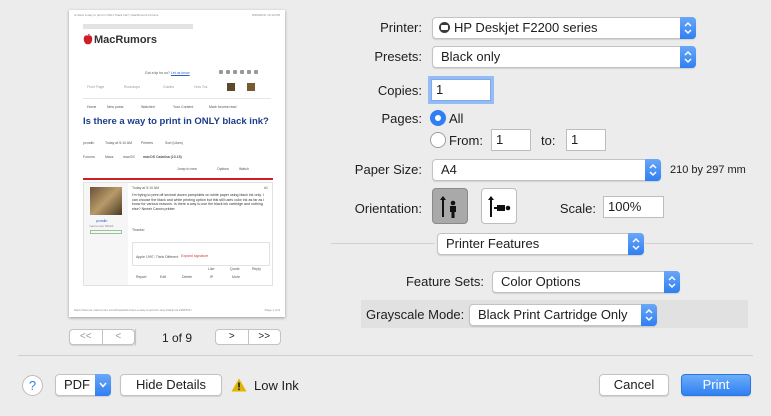 The height and width of the screenshot is (416, 771). Describe the element at coordinates (577, 208) in the screenshot. I see `scale-label: Scale:` at that location.